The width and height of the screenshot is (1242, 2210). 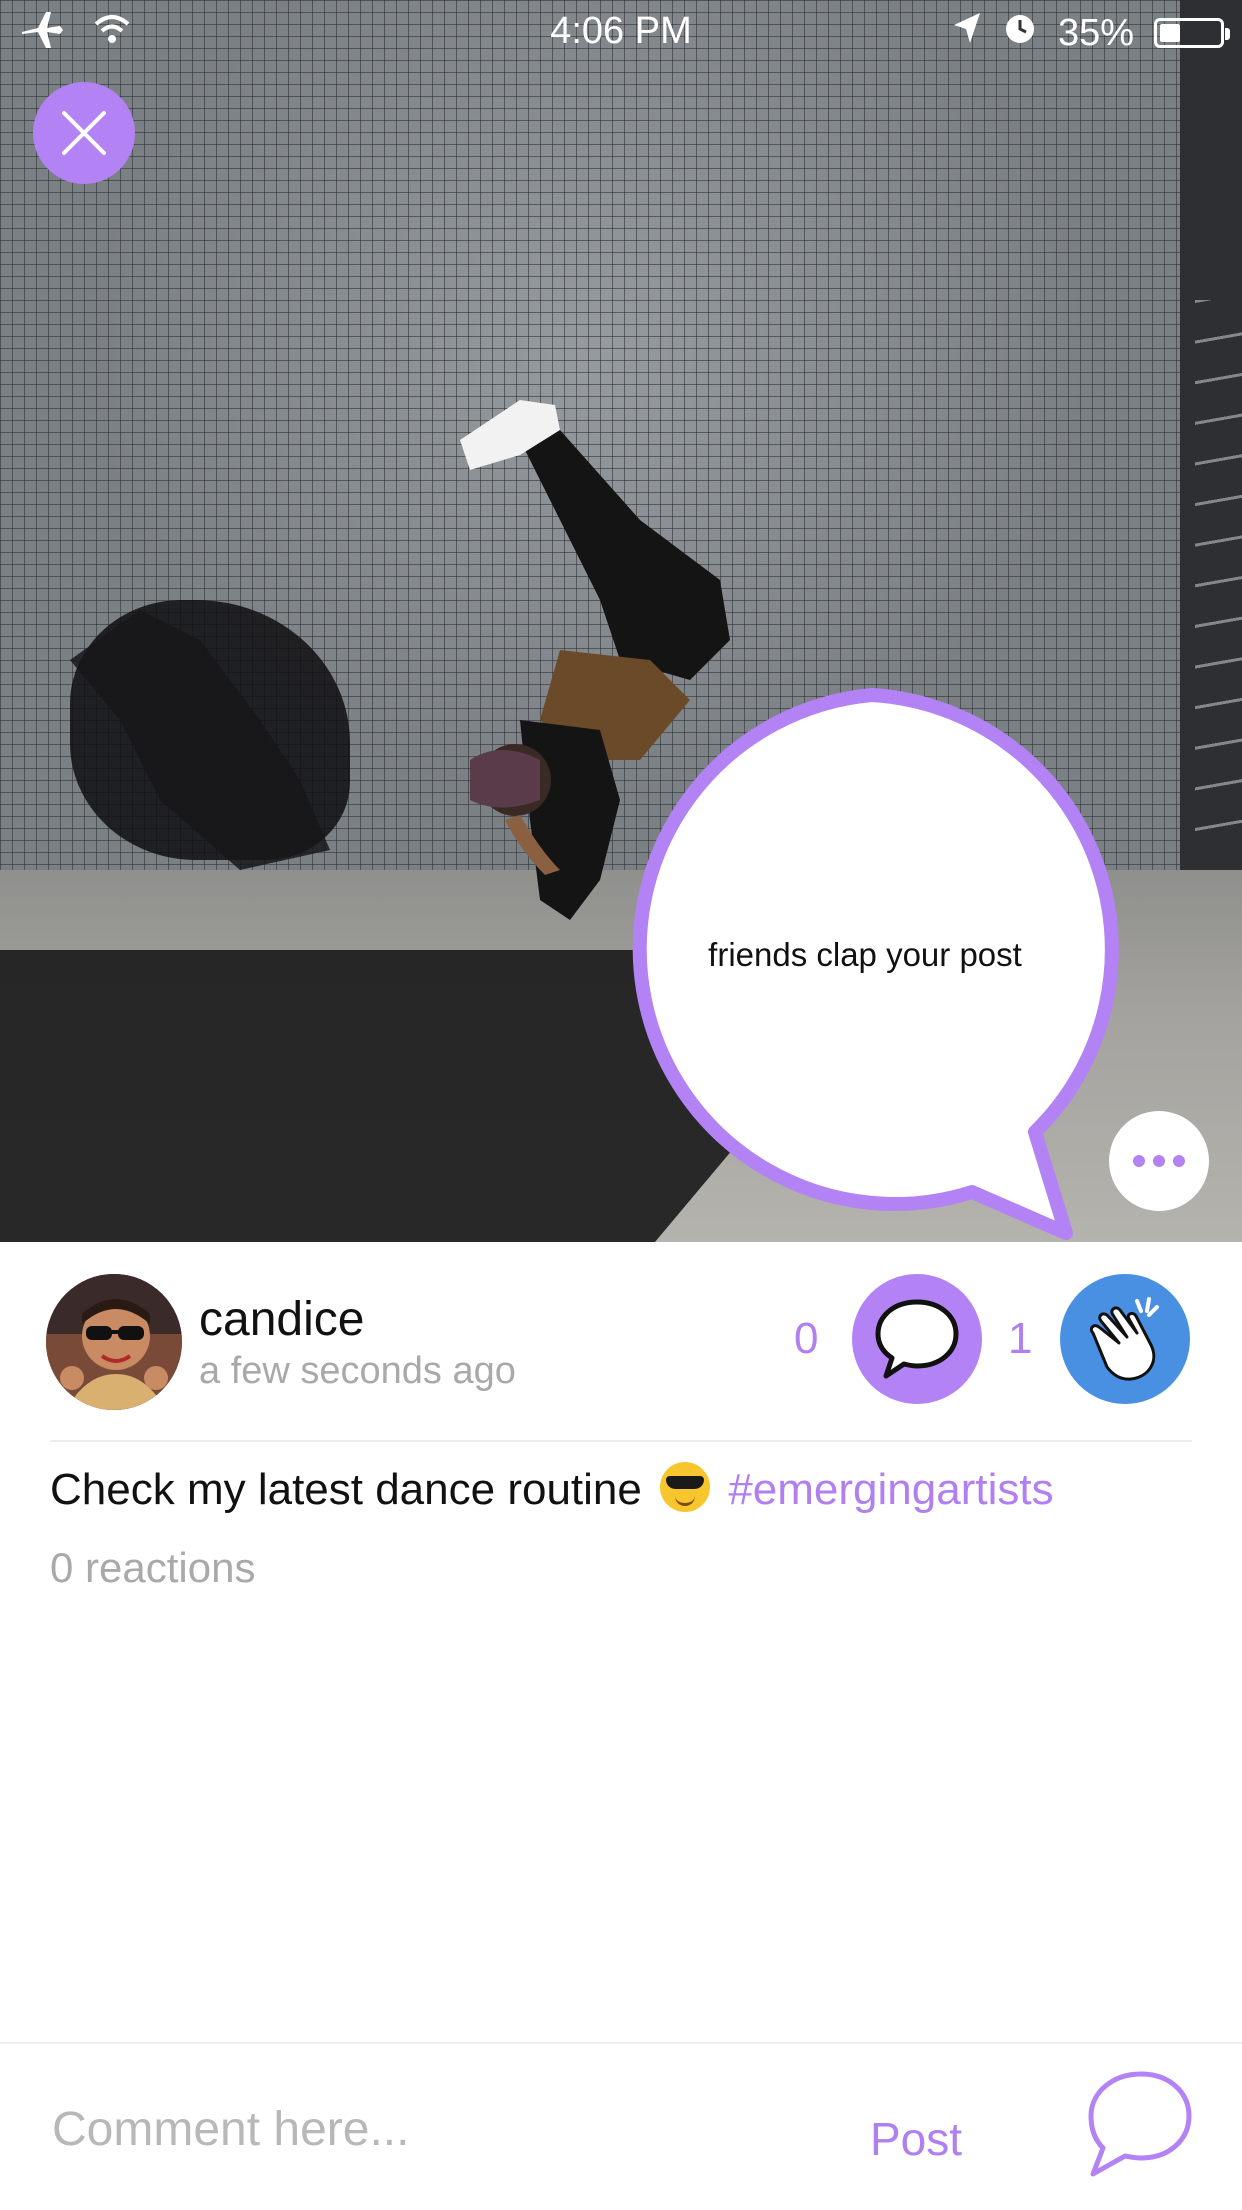 I want to click on more-icon, so click(x=1159, y=1161).